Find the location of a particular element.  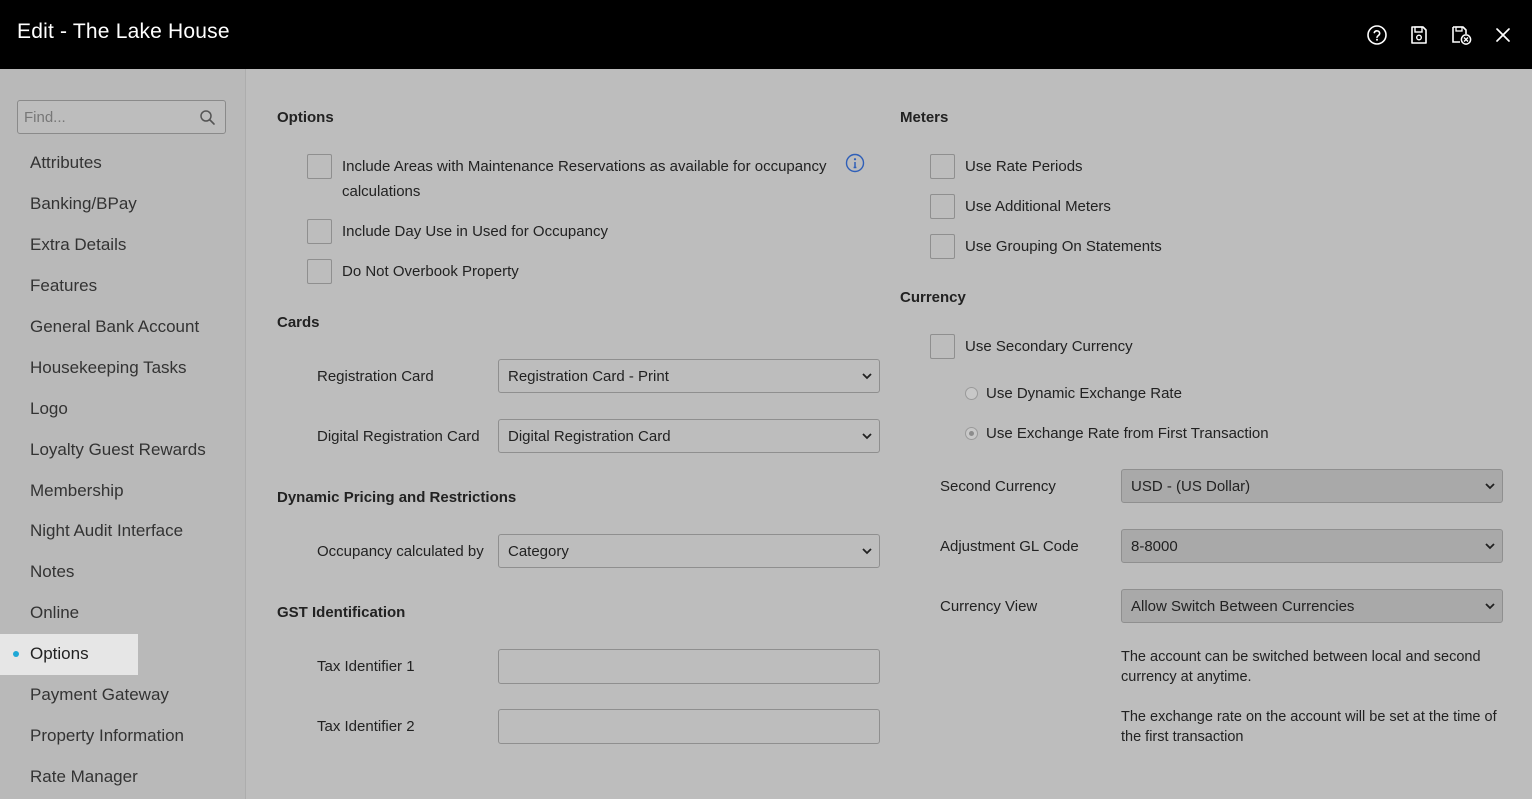

sidebar-item-online: Online is located at coordinates (123, 613).